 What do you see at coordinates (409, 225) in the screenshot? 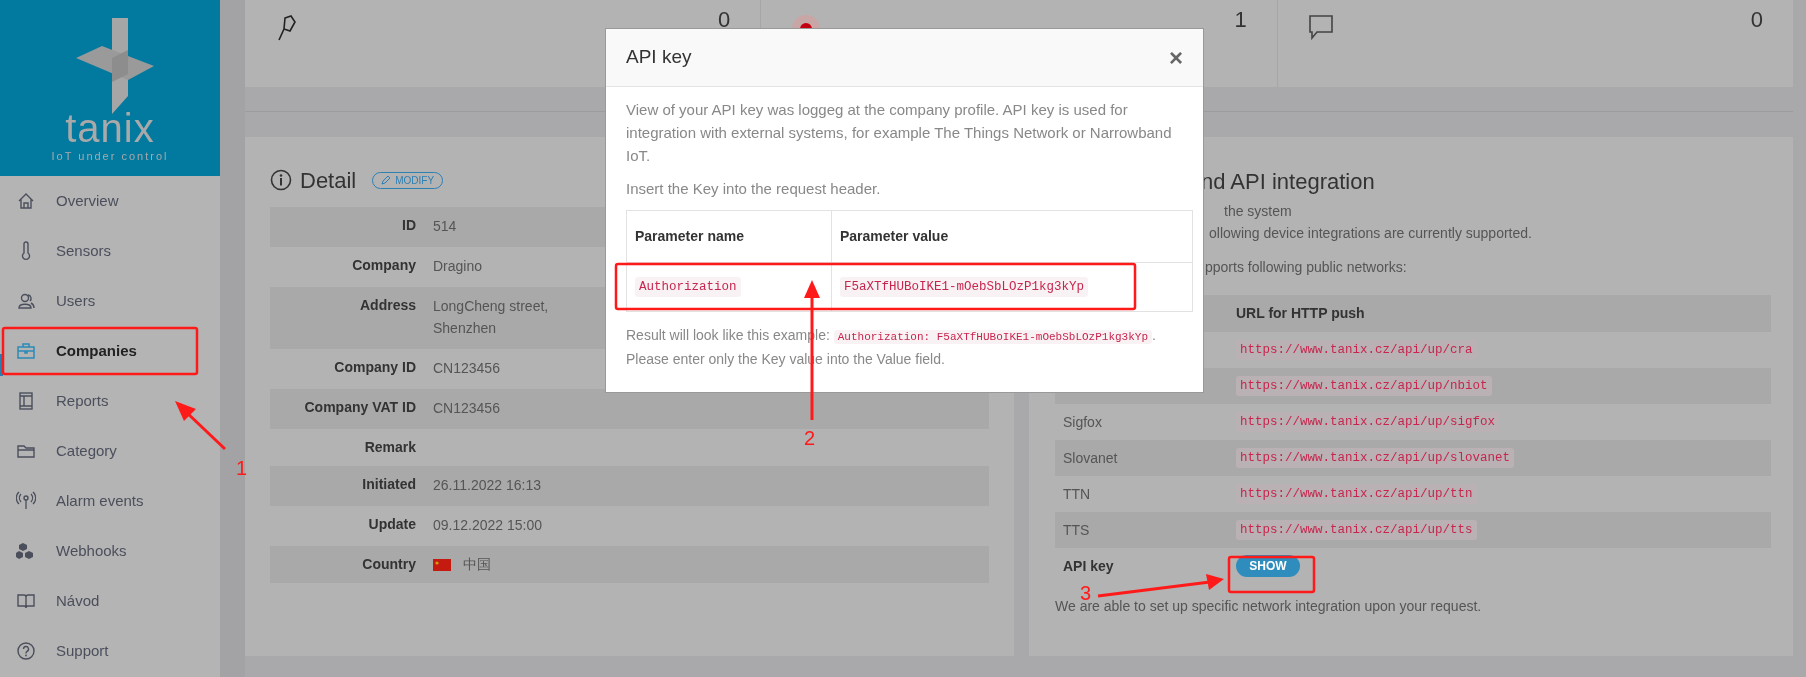
I see `field-label: ID` at bounding box center [409, 225].